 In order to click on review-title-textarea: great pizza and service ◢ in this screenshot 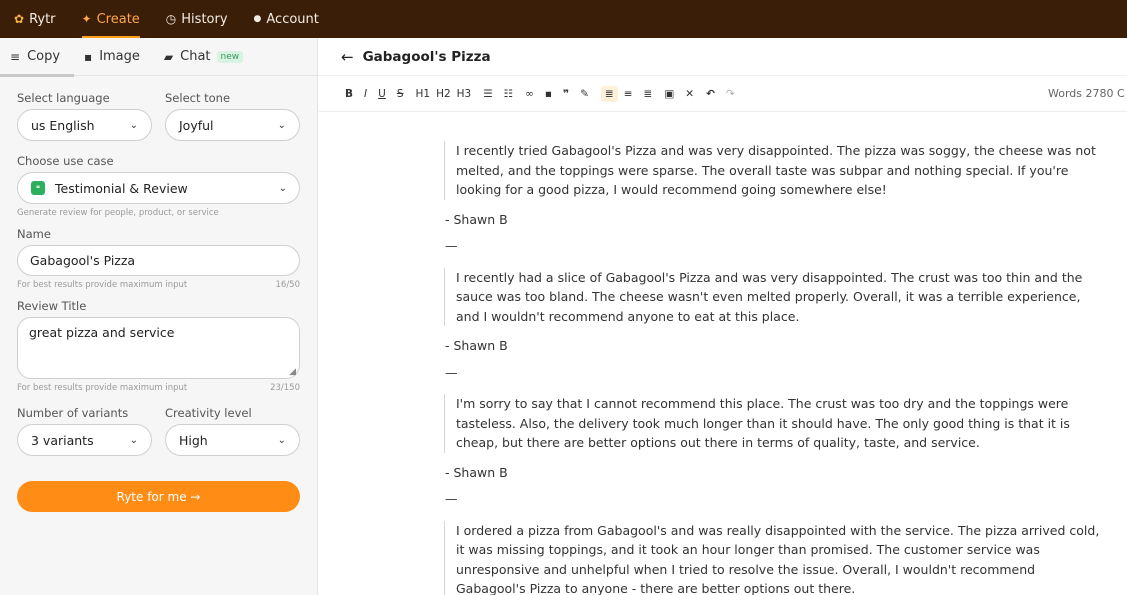, I will do `click(158, 348)`.